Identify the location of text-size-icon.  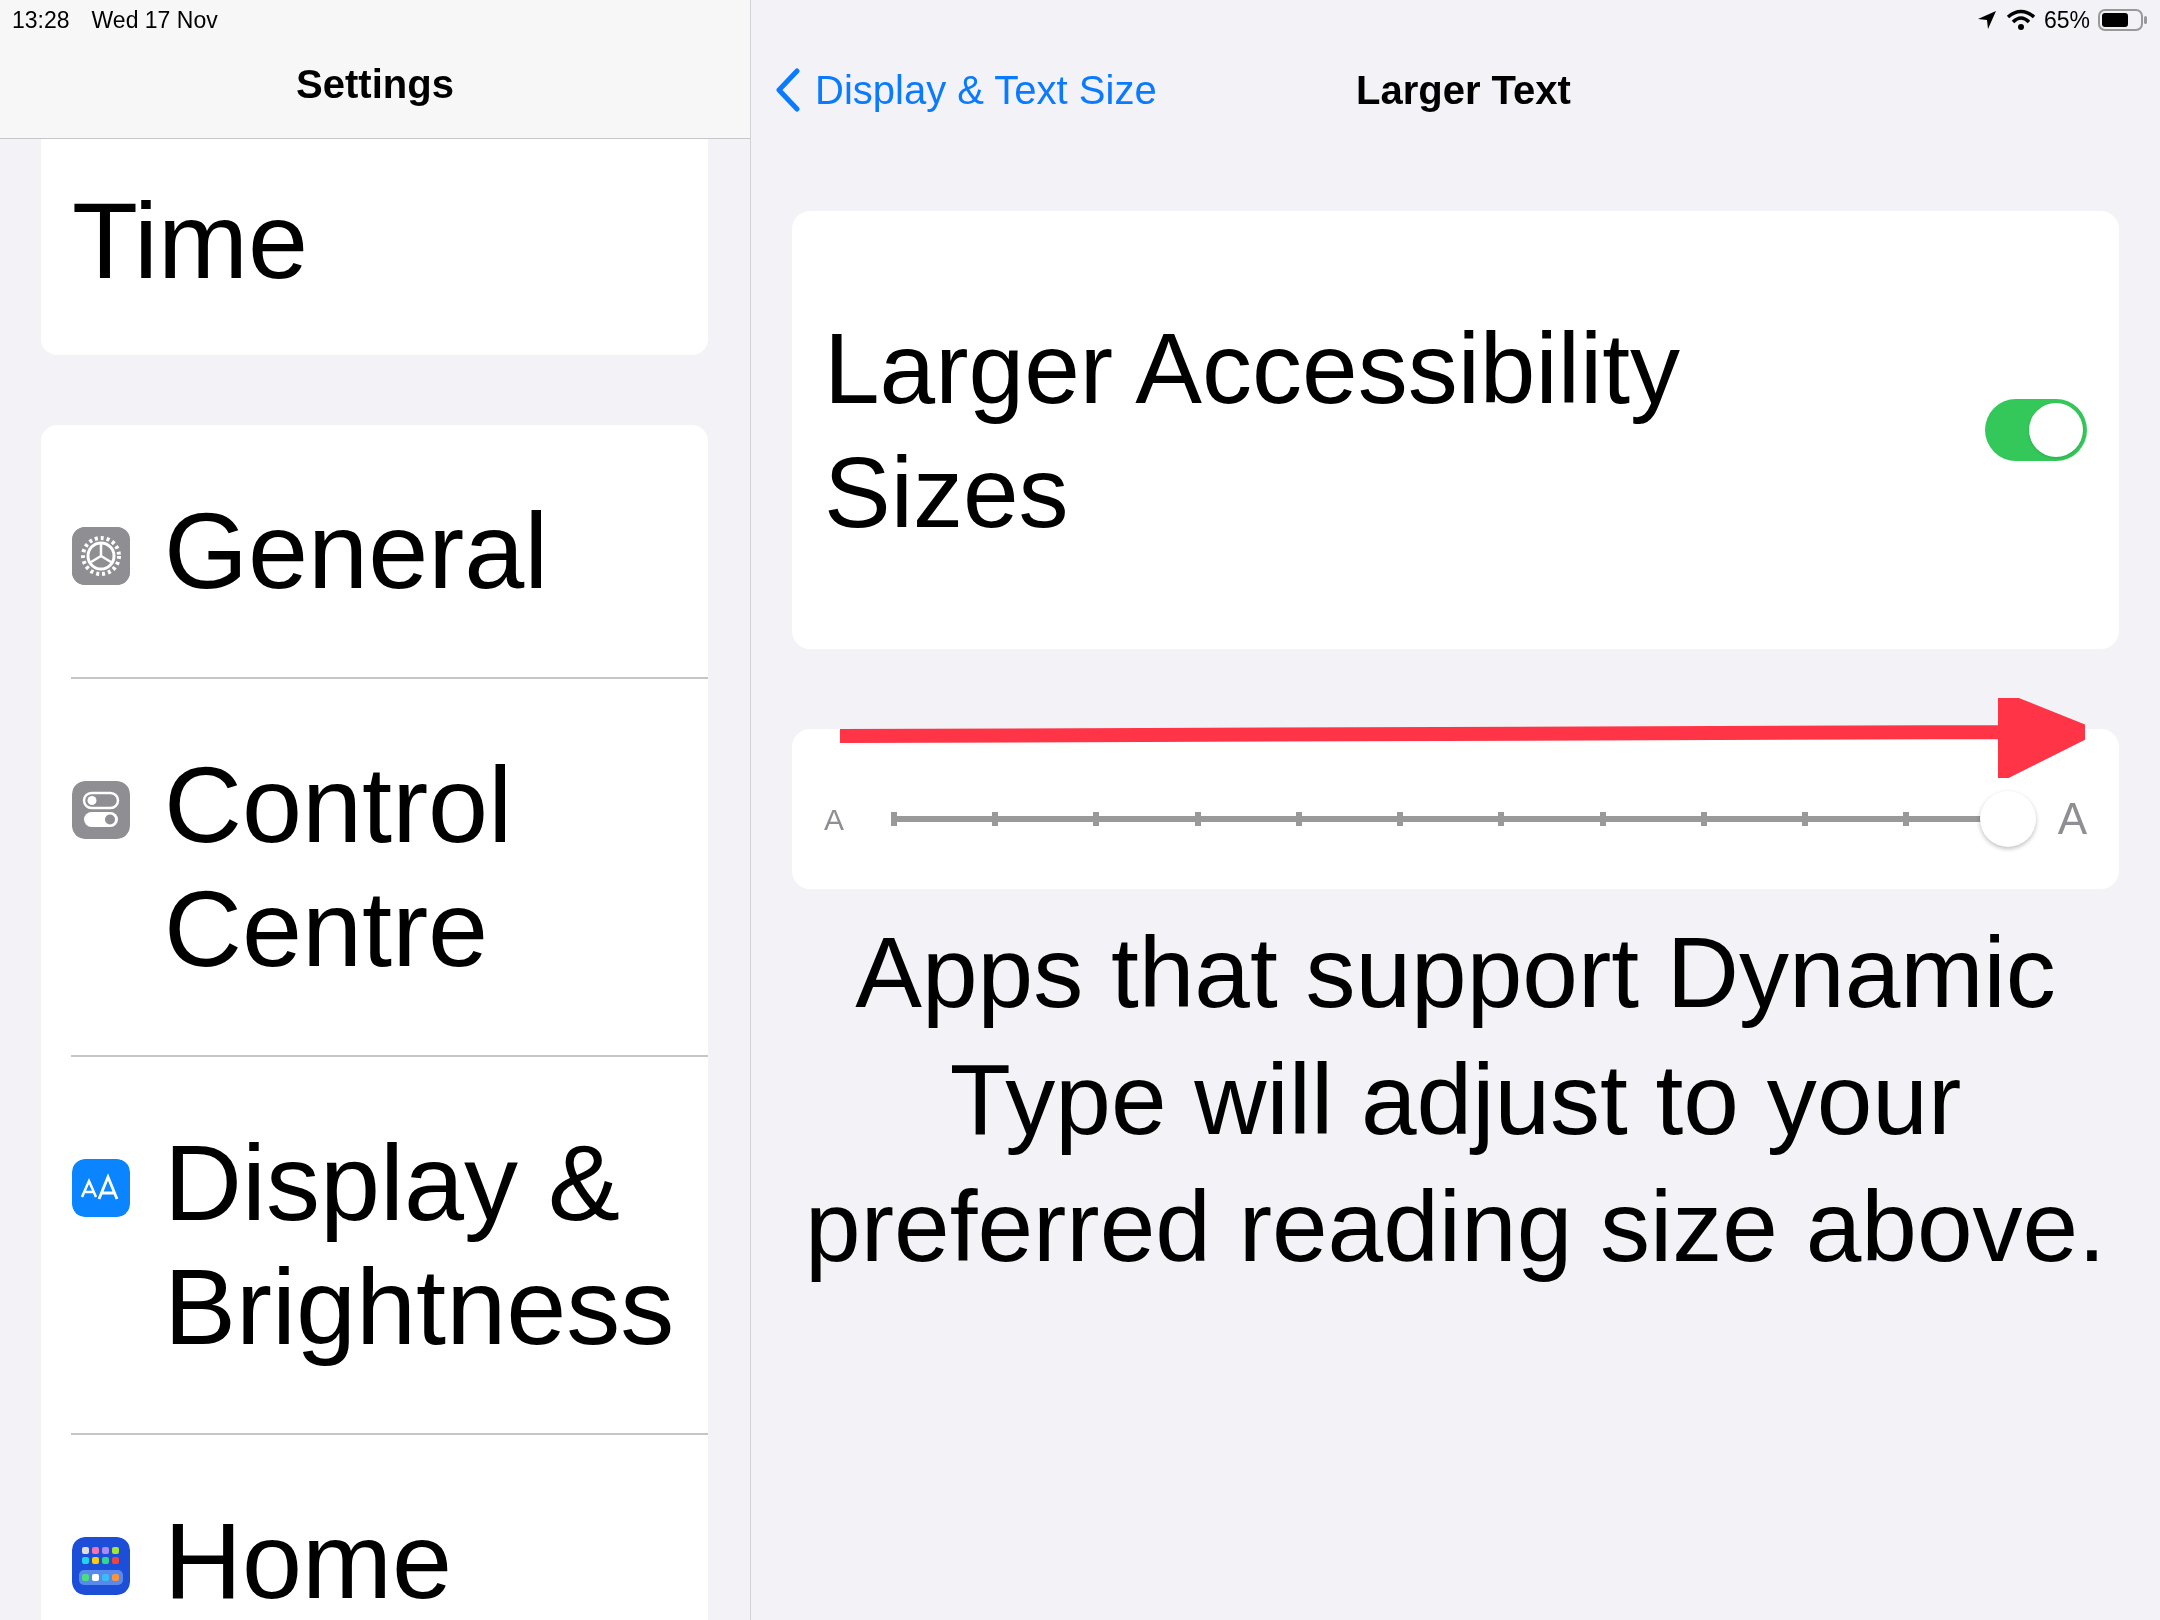
(101, 1188).